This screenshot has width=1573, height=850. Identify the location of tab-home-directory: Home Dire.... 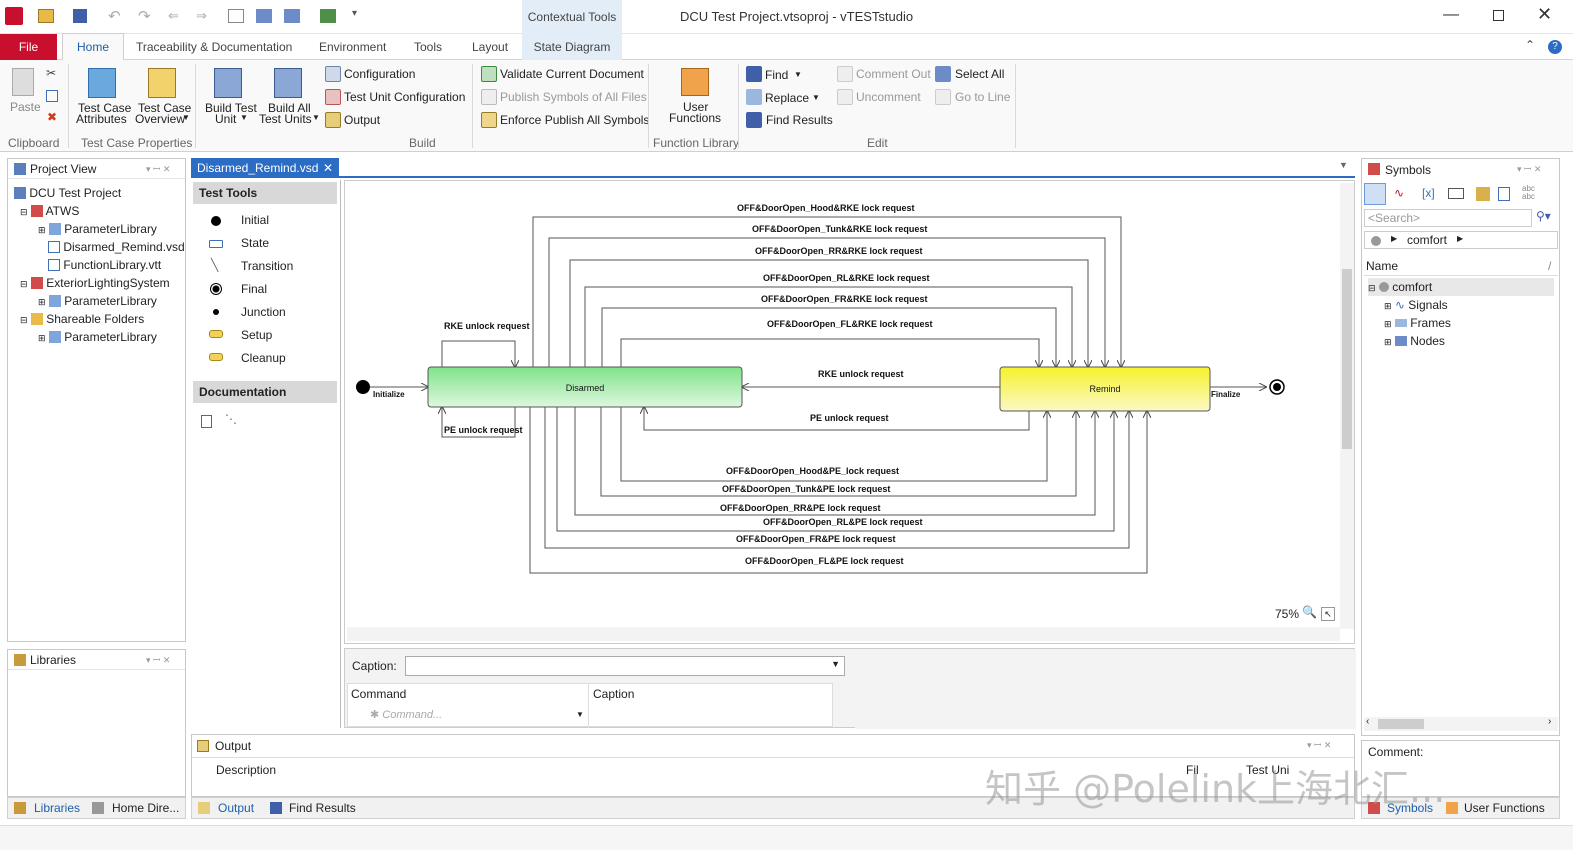
(145, 808).